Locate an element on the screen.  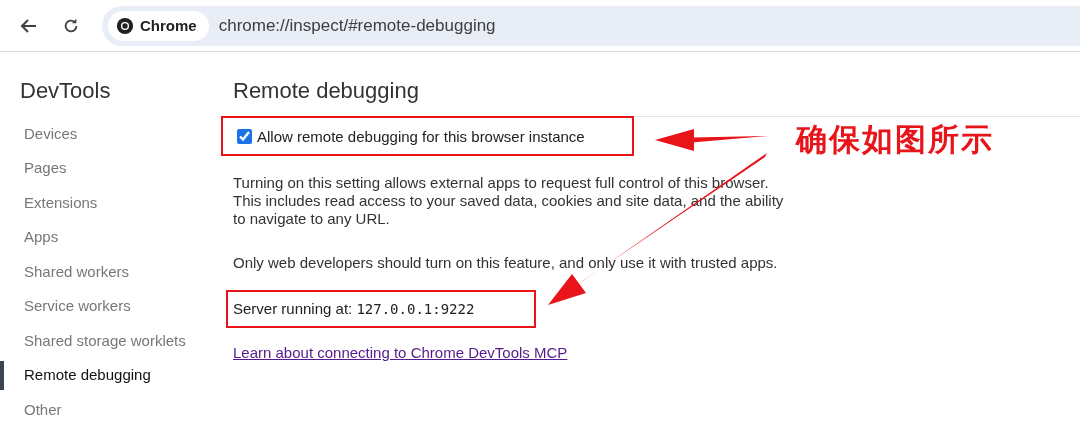
server-status-text: Server running at: 127.0.0.1:9222 is located at coordinates (354, 309).